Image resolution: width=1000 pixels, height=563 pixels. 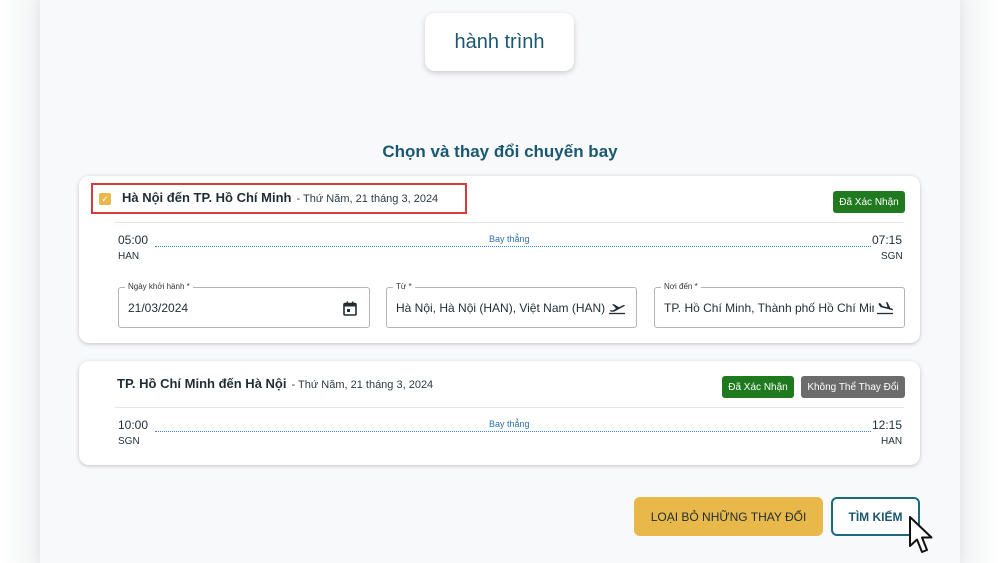 I want to click on destination-label: Nơi đến *, so click(x=681, y=286).